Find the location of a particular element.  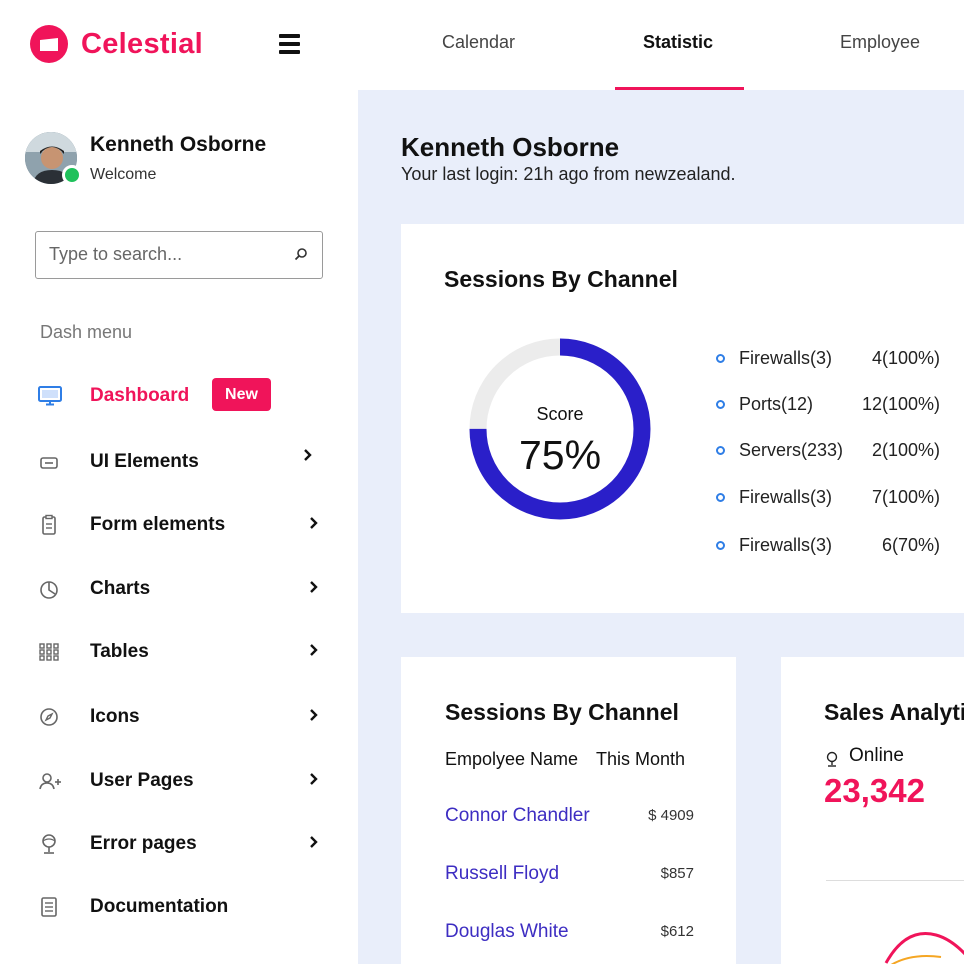

sidebar-item-tables: Tables is located at coordinates (183, 652).